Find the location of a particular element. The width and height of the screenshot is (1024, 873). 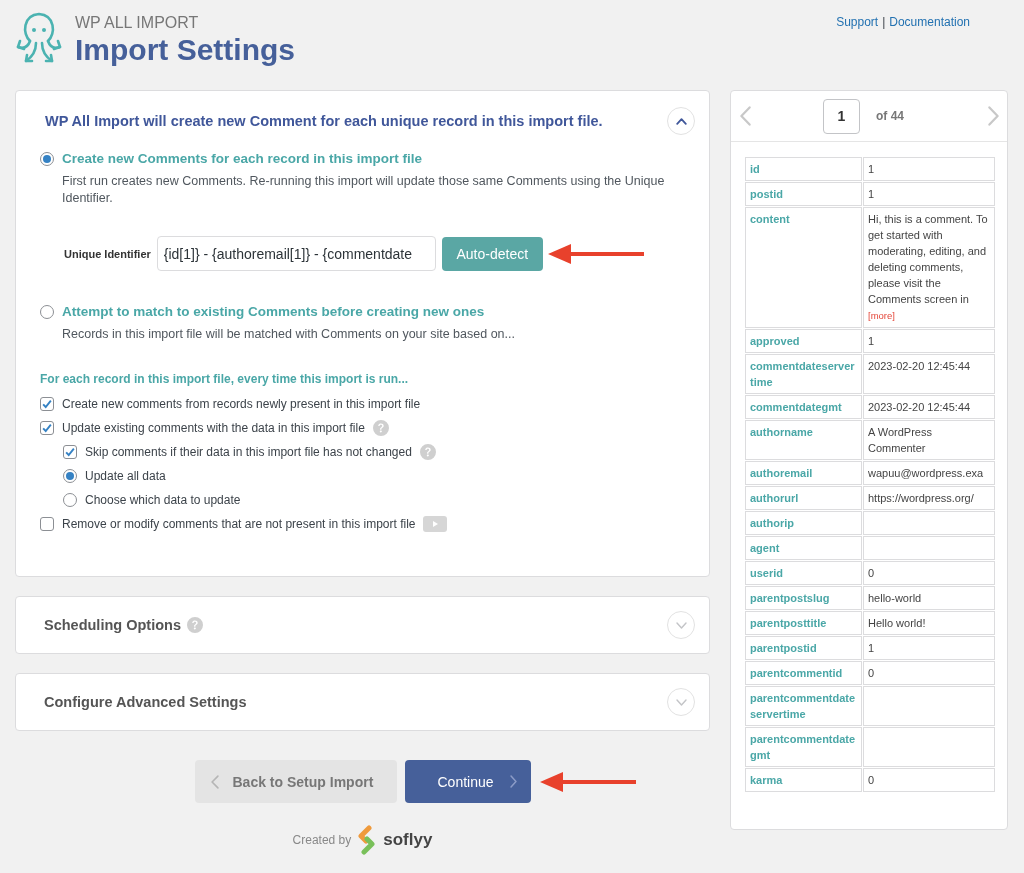

page-field: 1 is located at coordinates (841, 116).